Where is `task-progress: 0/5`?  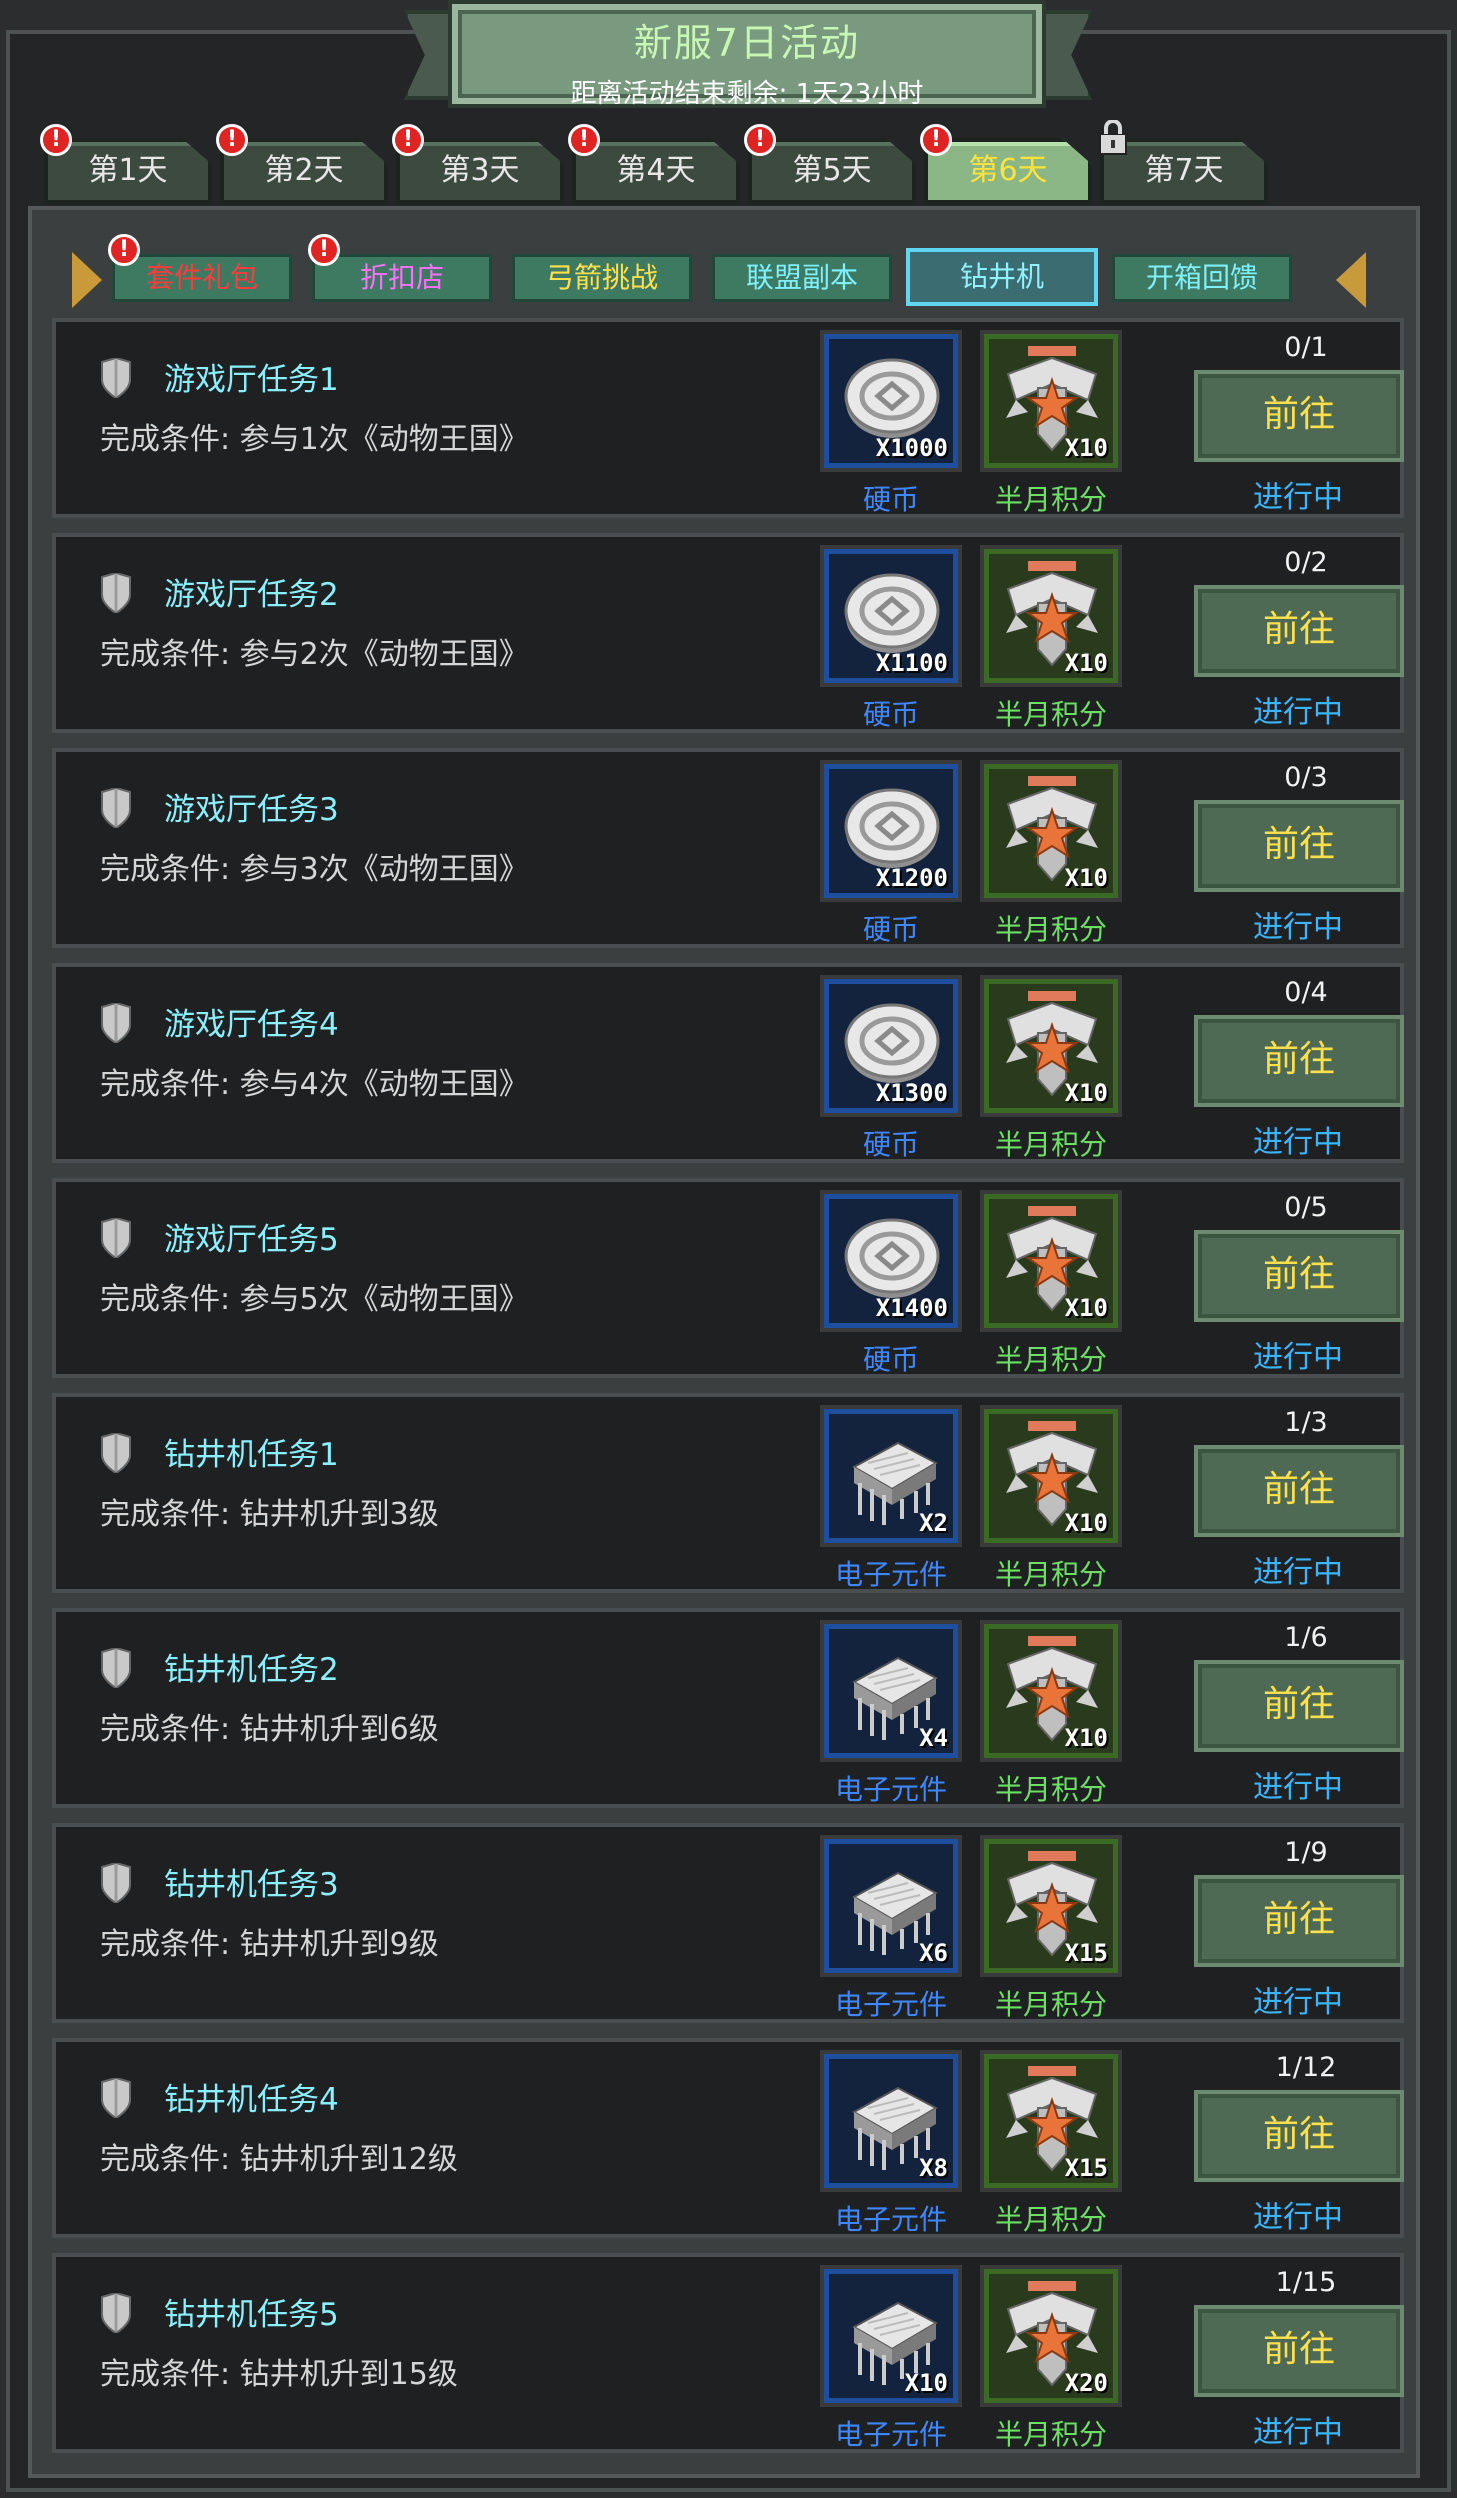
task-progress: 0/5 is located at coordinates (1306, 1207).